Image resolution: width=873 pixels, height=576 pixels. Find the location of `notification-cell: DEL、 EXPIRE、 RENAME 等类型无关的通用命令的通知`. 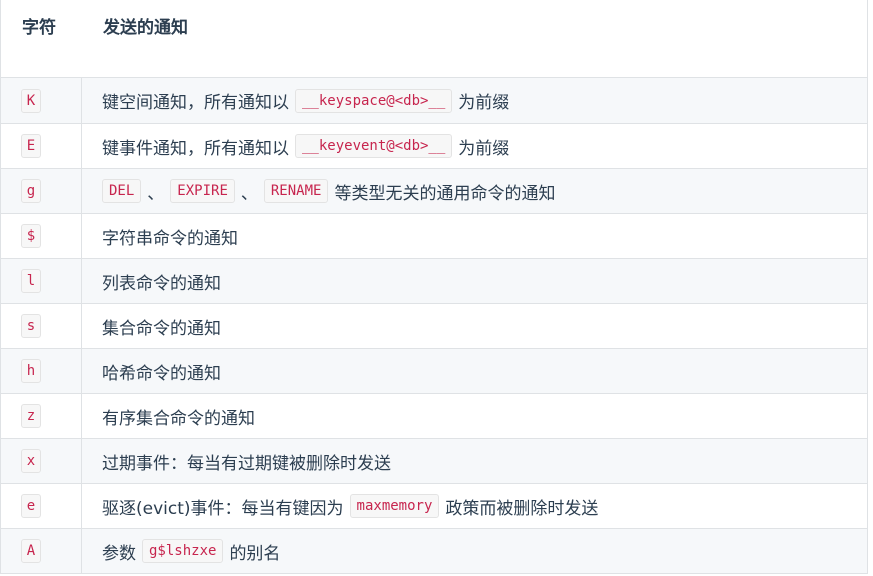

notification-cell: DEL、 EXPIRE、 RENAME 等类型无关的通用命令的通知 is located at coordinates (474, 191).